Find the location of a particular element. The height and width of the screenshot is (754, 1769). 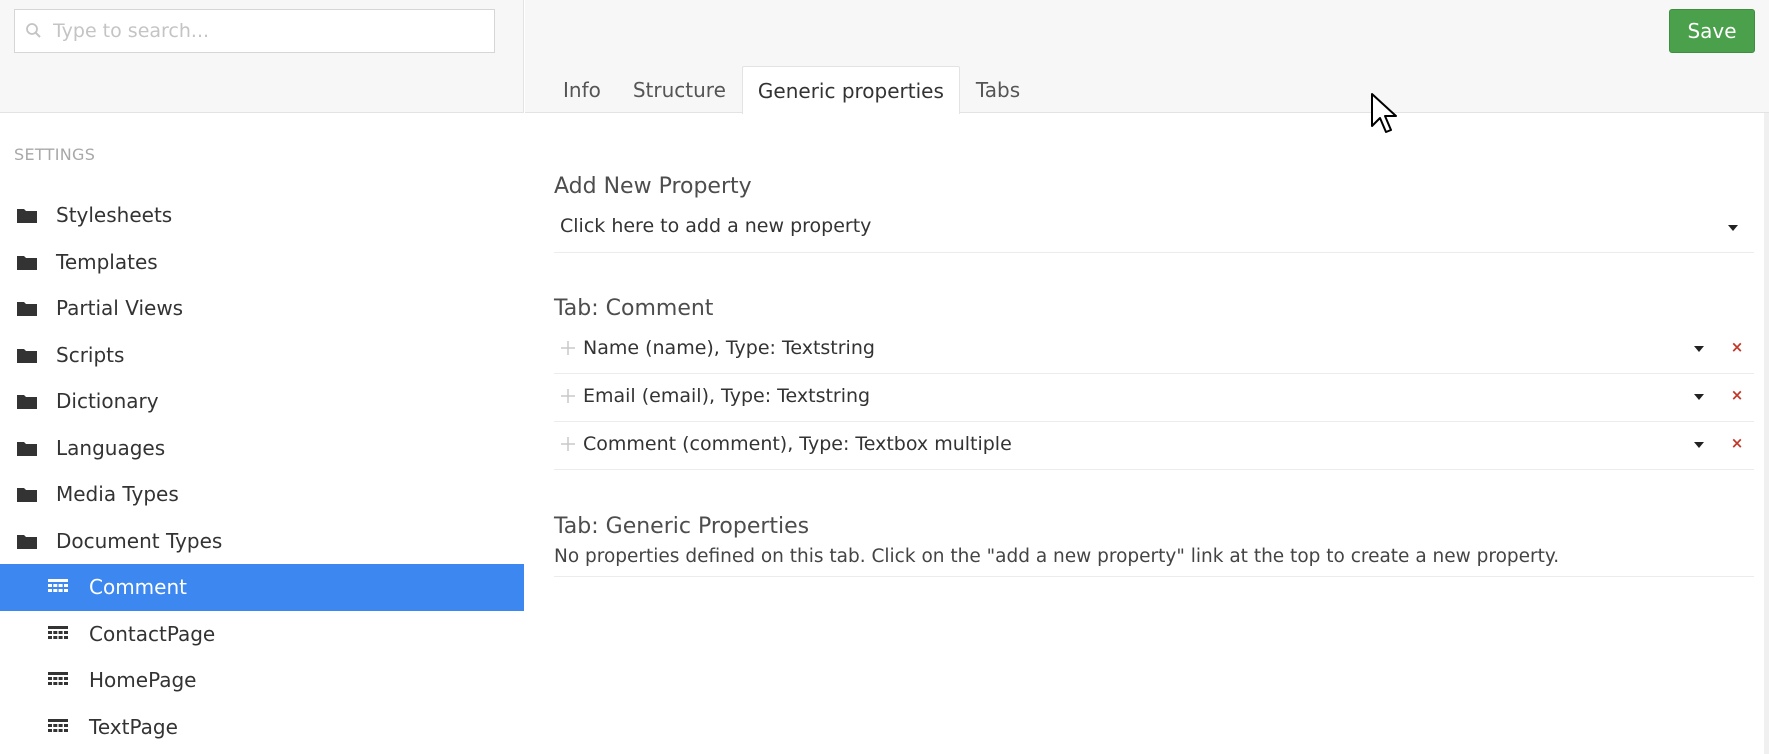

section-title: SETTINGS is located at coordinates (55, 154).